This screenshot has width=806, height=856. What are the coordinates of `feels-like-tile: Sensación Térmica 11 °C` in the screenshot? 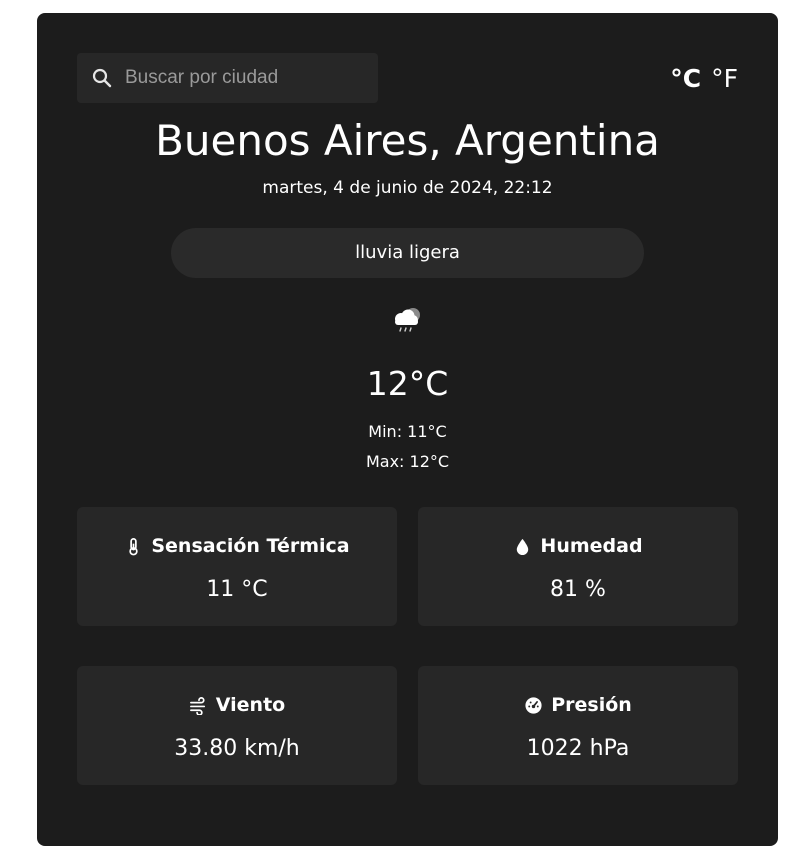 It's located at (237, 566).